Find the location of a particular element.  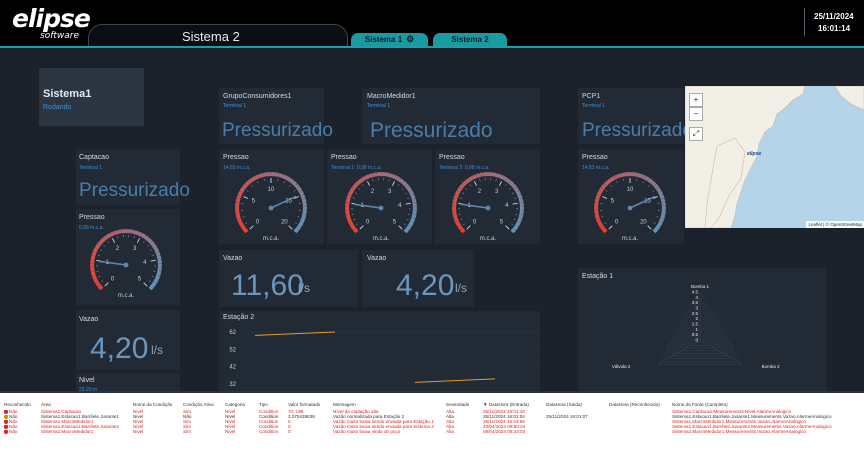

panel-title: Nivel is located at coordinates (87, 380).